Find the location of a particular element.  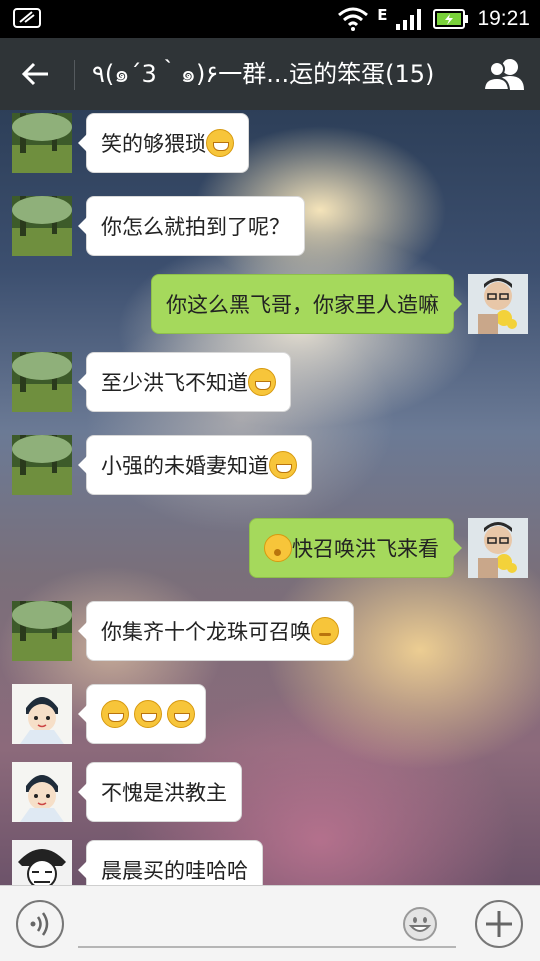

input-bar is located at coordinates (270, 923).